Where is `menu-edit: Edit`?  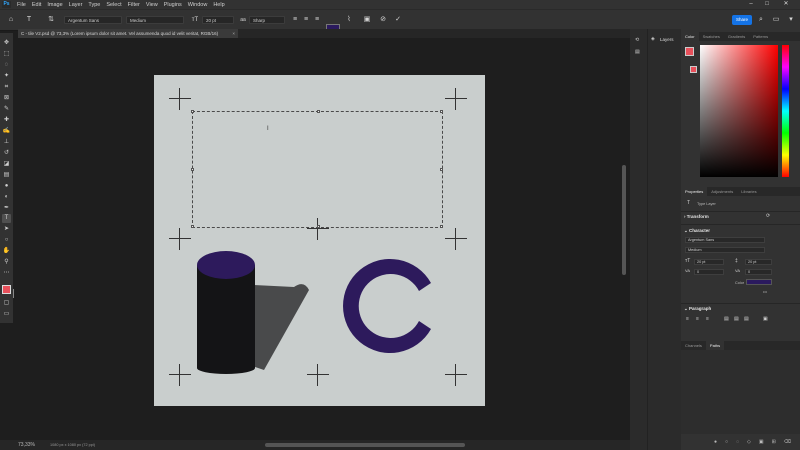 menu-edit: Edit is located at coordinates (36, 5).